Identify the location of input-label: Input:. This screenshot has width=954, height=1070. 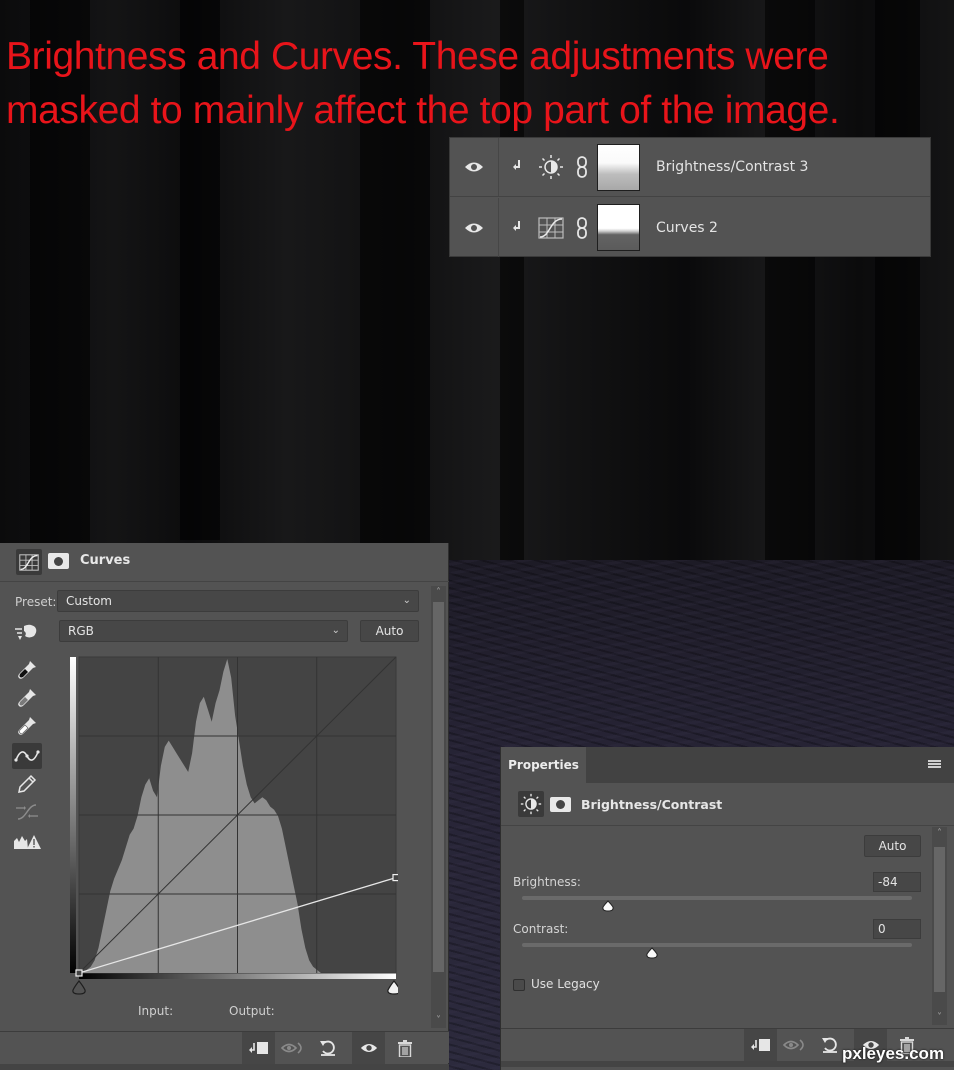
(156, 1011).